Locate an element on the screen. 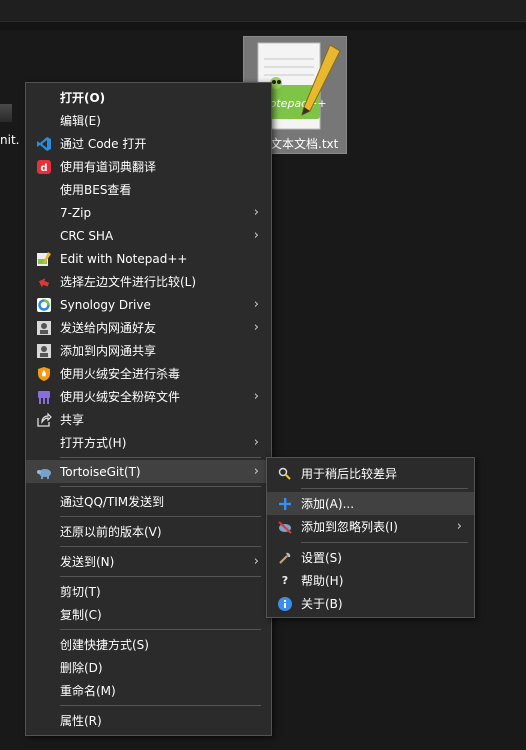 Image resolution: width=526 pixels, height=750 pixels. menu-item-label: 发送给内网通好友 is located at coordinates (108, 328).